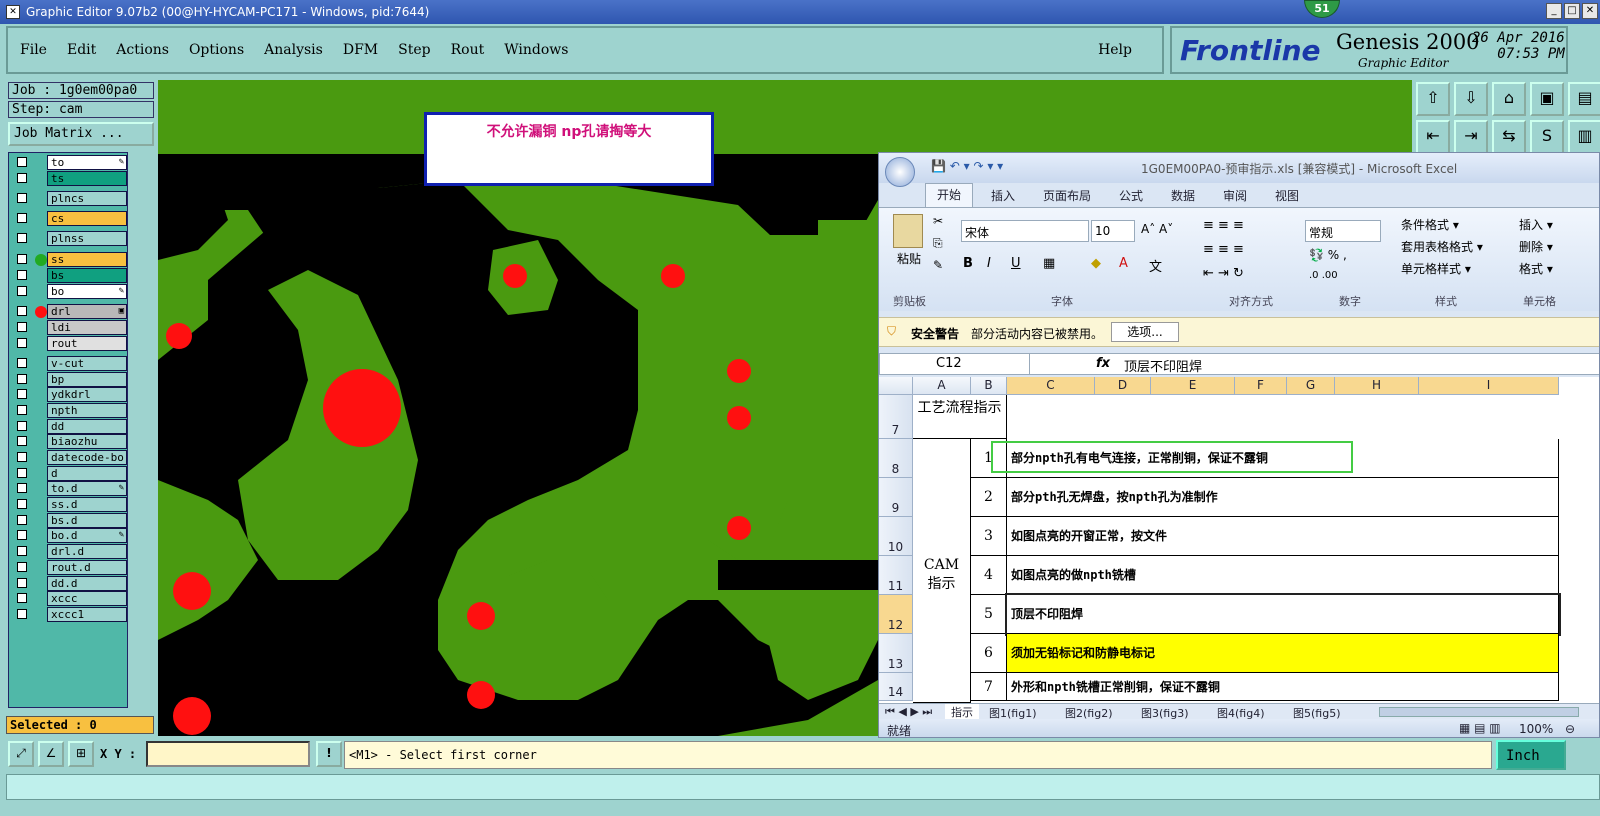  Describe the element at coordinates (51, 754) in the screenshot. I see `measure-icon: ∠` at that location.